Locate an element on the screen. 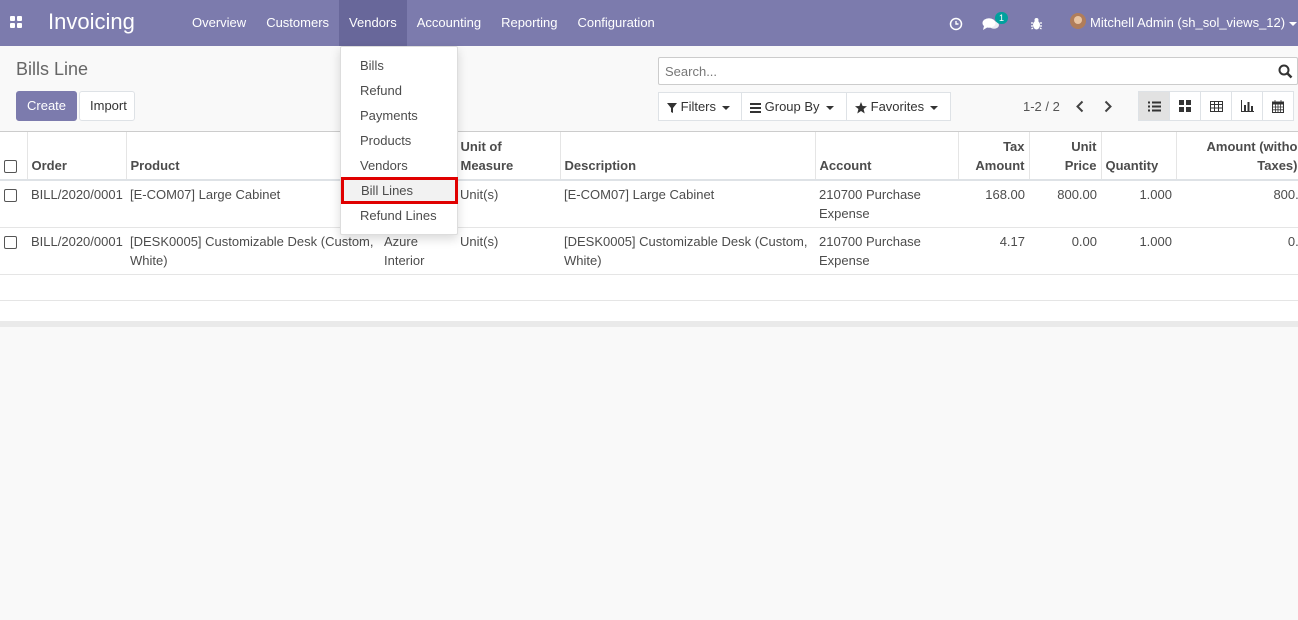 This screenshot has height=620, width=1298. pivot-view-icon is located at coordinates (1216, 106).